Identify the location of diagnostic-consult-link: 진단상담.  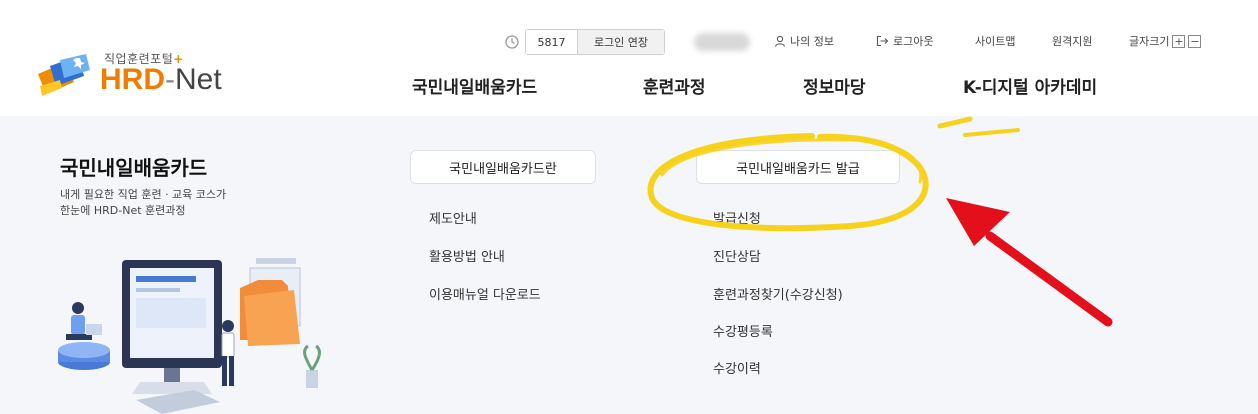
(737, 255).